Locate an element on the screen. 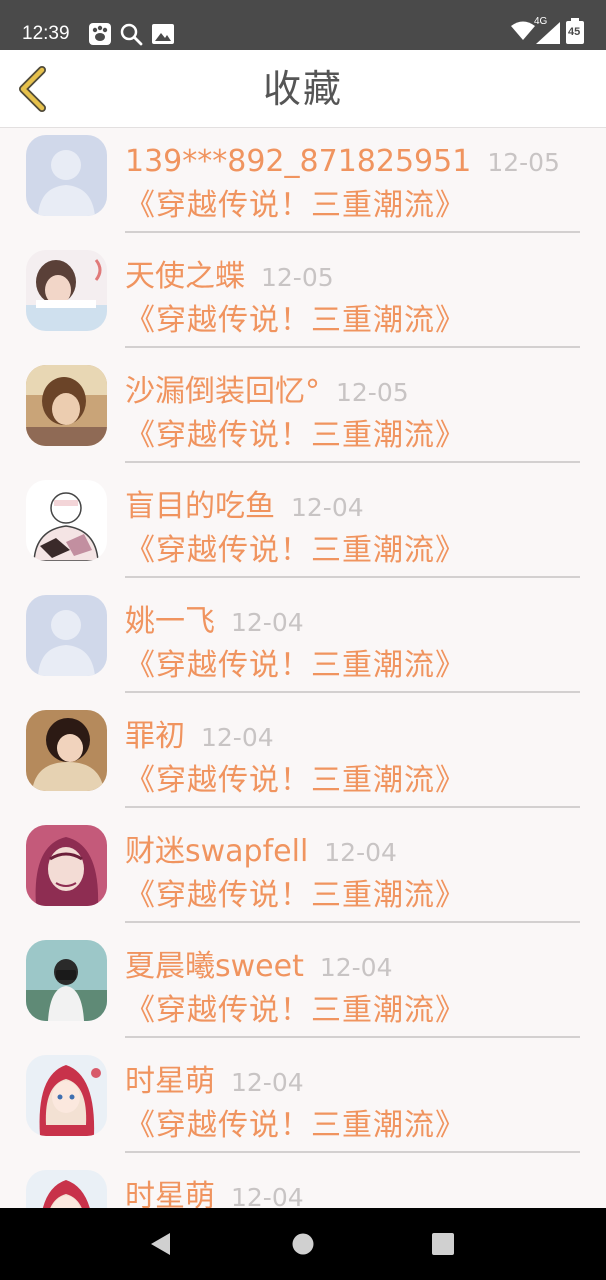 This screenshot has width=606, height=1280. list-item: 天使之蝶 12-05 《穿越传说！三重潮流》 is located at coordinates (303, 300).